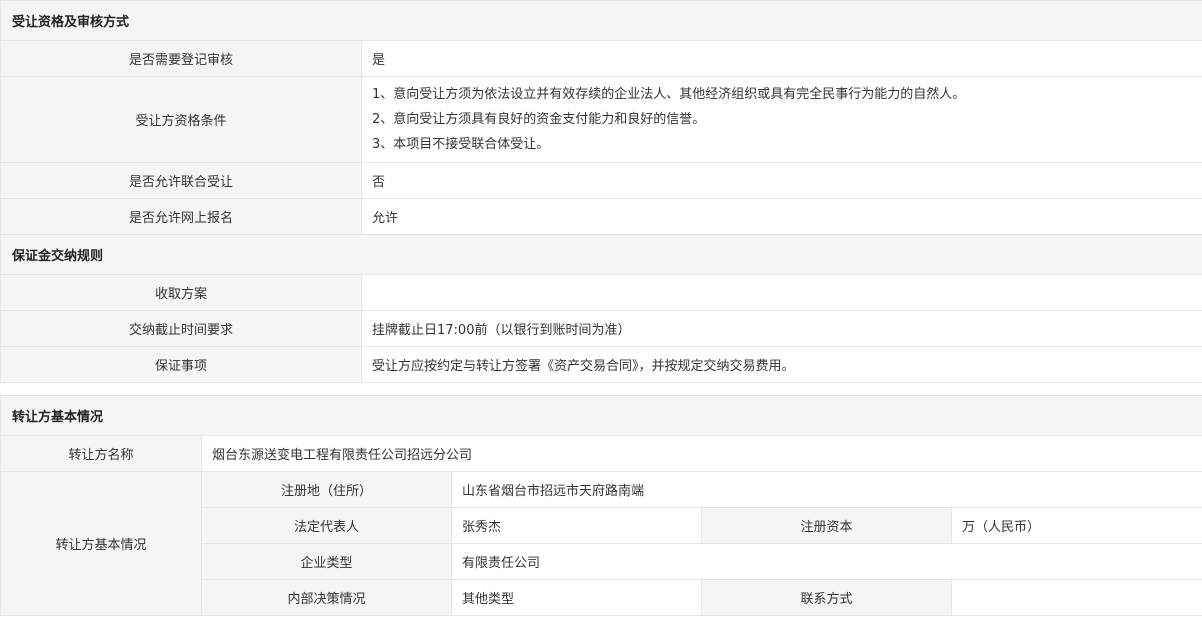  Describe the element at coordinates (181, 216) in the screenshot. I see `row-label: 是否允许网上报名` at that location.